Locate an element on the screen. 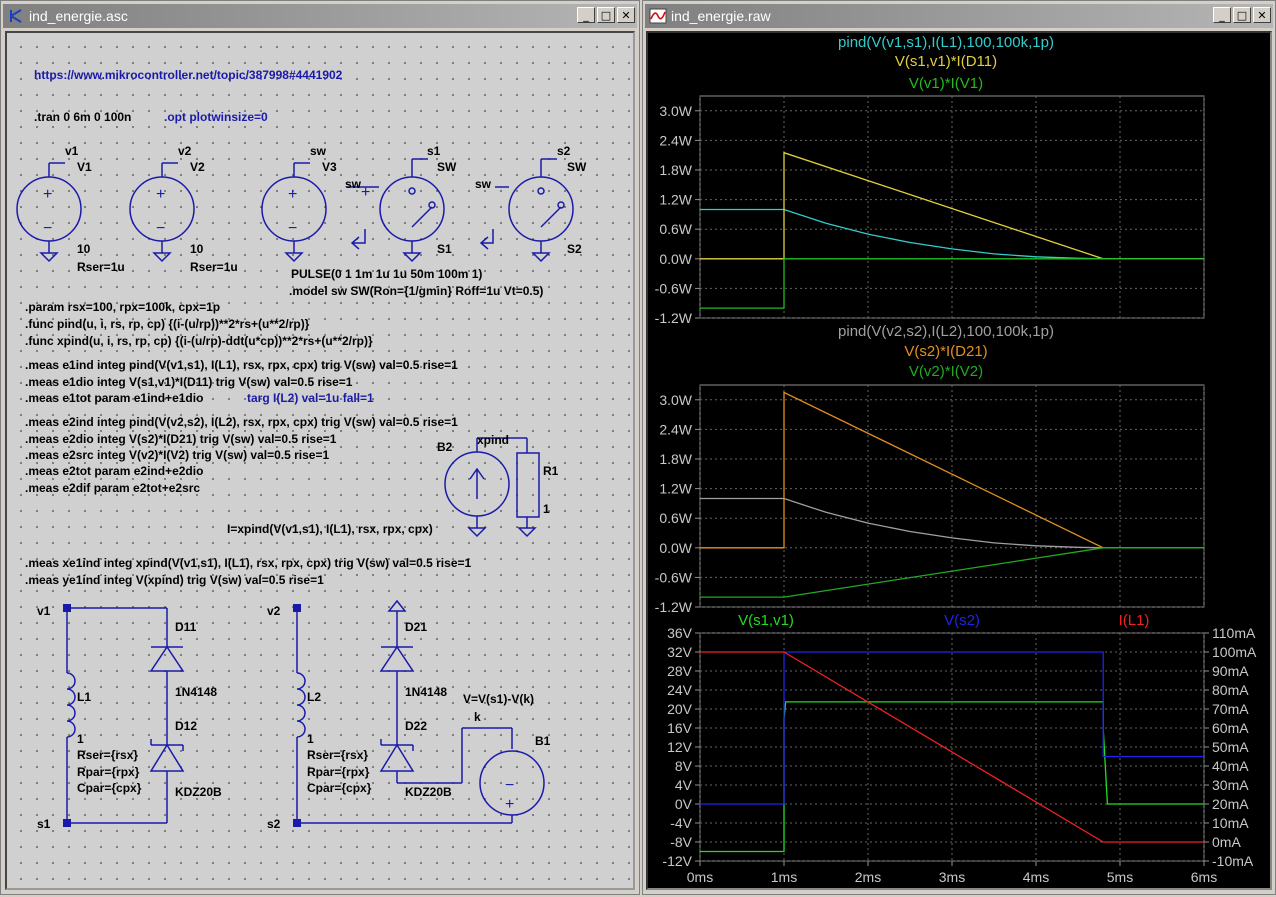  r1-resistor is located at coordinates (528, 485).